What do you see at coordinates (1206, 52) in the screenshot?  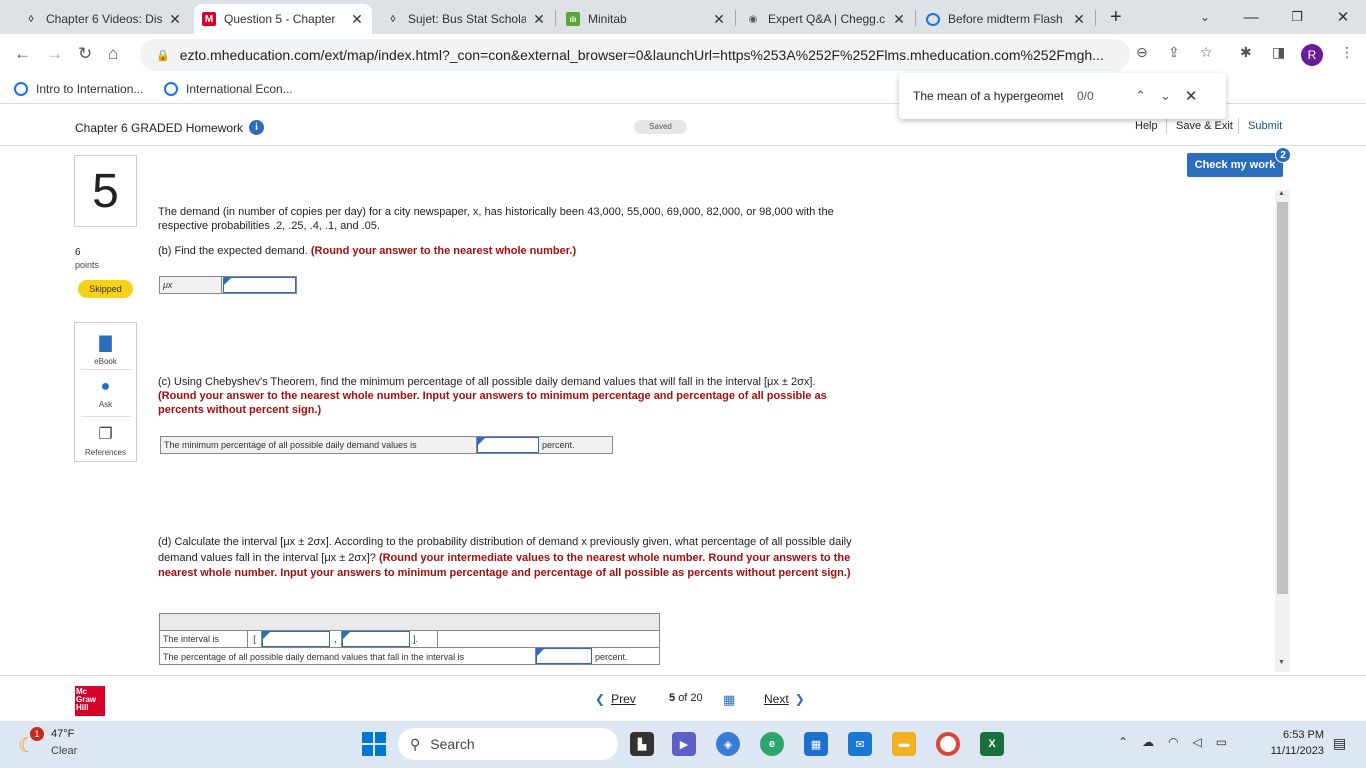 I see `bookmark-star-icon: ☆` at bounding box center [1206, 52].